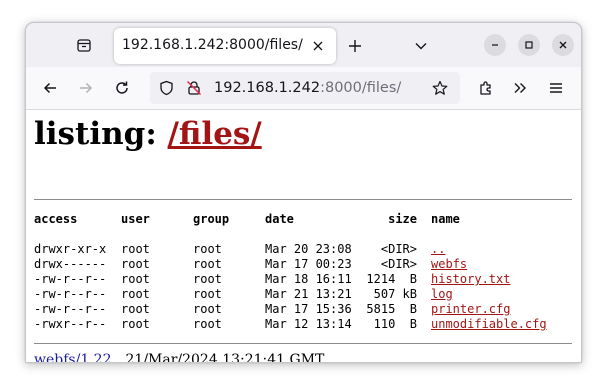  What do you see at coordinates (486, 88) in the screenshot?
I see `extensions-icon` at bounding box center [486, 88].